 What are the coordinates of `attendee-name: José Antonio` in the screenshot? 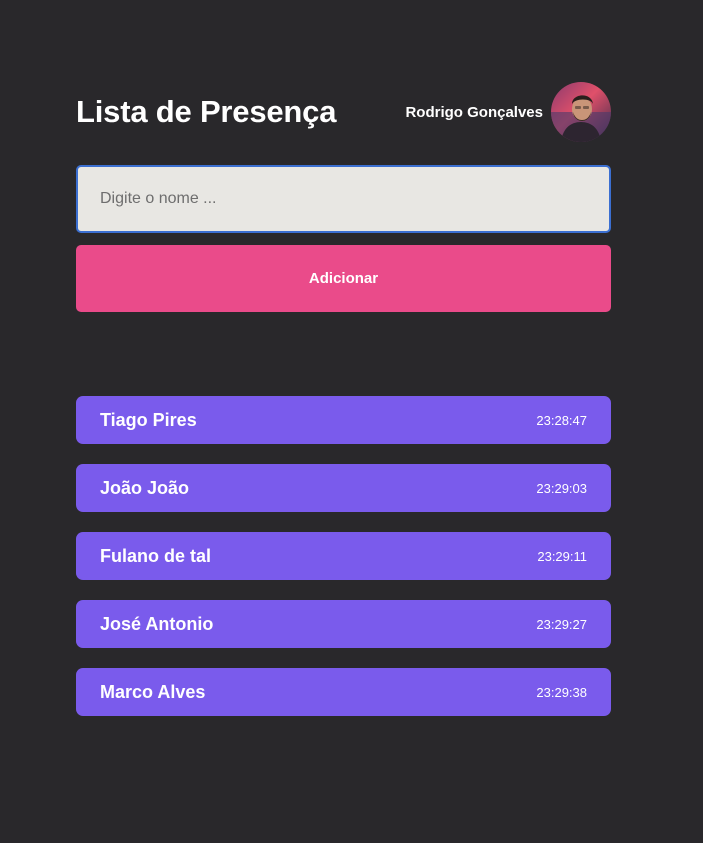 It's located at (157, 623).